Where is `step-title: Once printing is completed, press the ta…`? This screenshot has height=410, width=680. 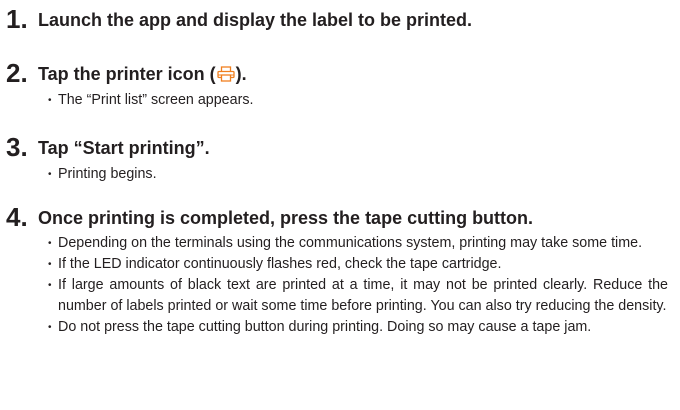 step-title: Once printing is completed, press the ta… is located at coordinates (286, 218).